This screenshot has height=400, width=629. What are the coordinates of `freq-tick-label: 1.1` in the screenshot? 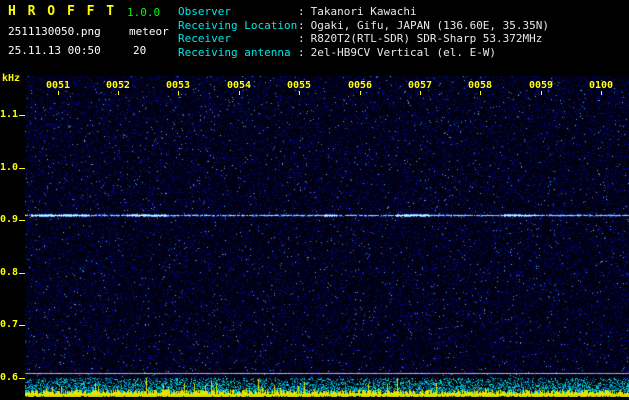 It's located at (9, 114).